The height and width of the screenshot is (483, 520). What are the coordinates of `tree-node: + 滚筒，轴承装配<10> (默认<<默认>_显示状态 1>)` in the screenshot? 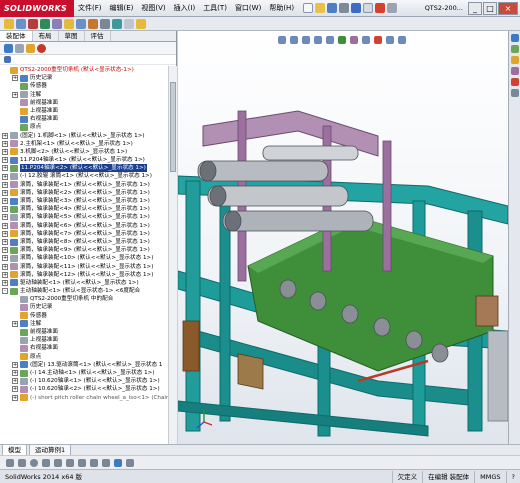 It's located at (84, 258).